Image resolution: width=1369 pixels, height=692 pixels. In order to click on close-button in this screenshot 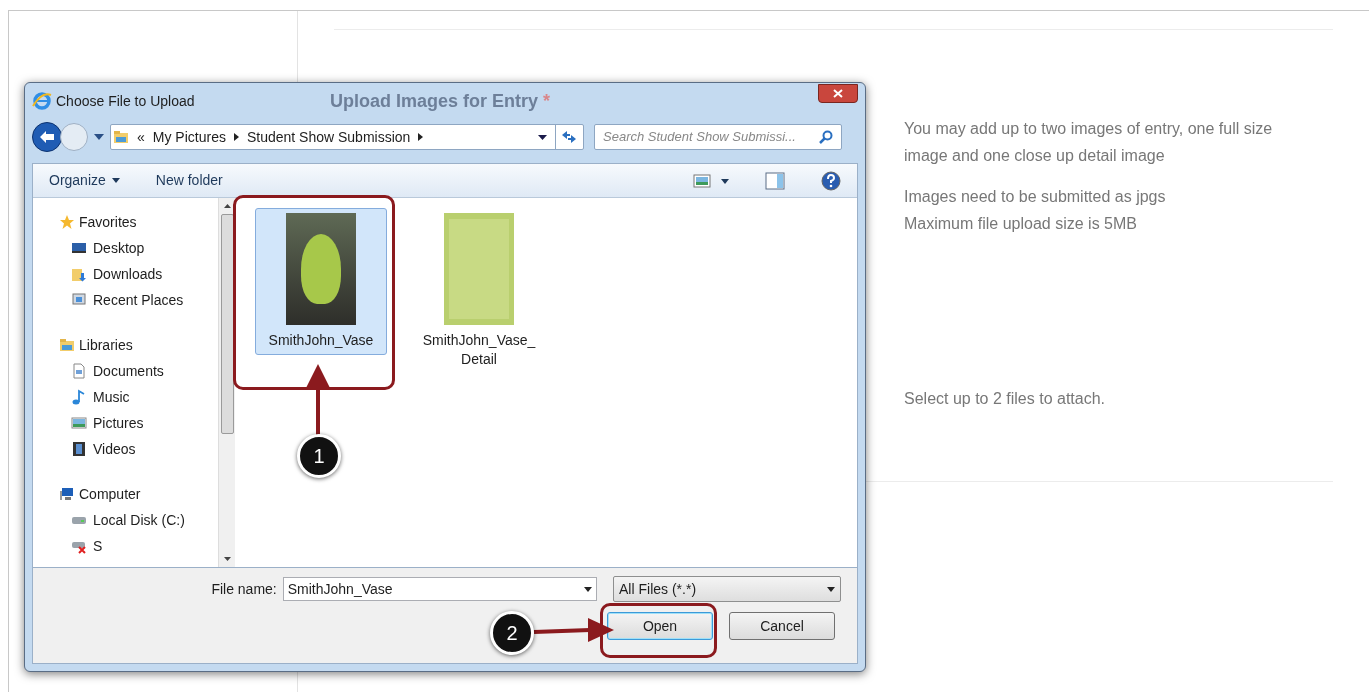, I will do `click(838, 93)`.